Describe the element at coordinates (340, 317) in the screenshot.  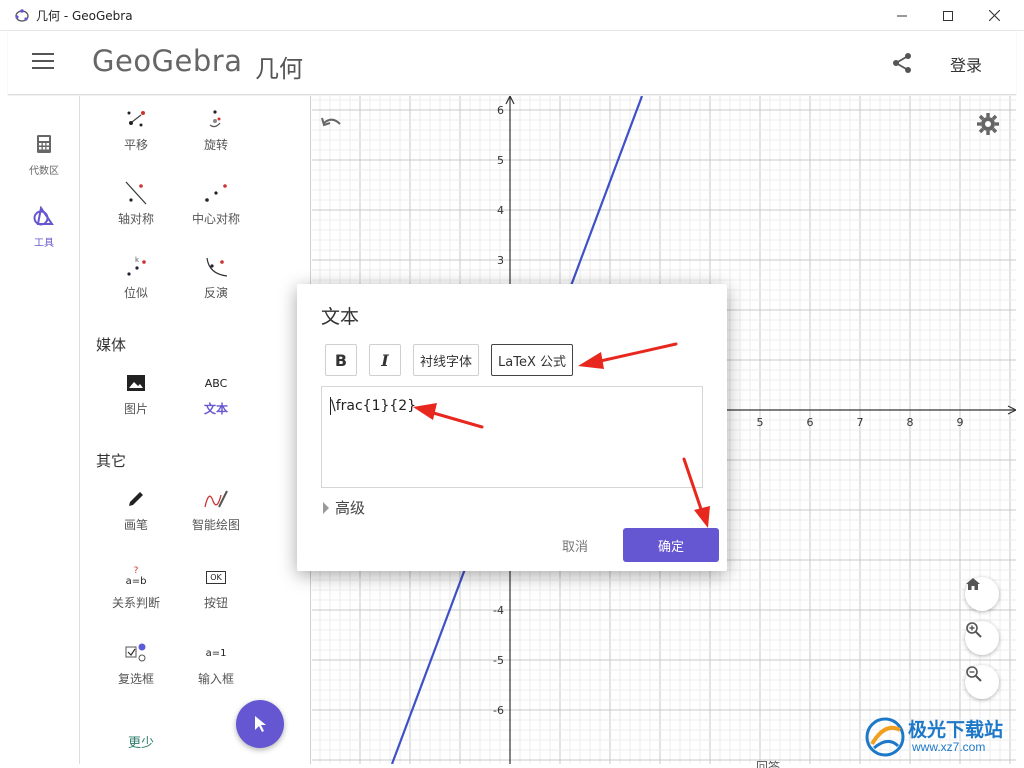
I see `dialog-title: 文本` at that location.